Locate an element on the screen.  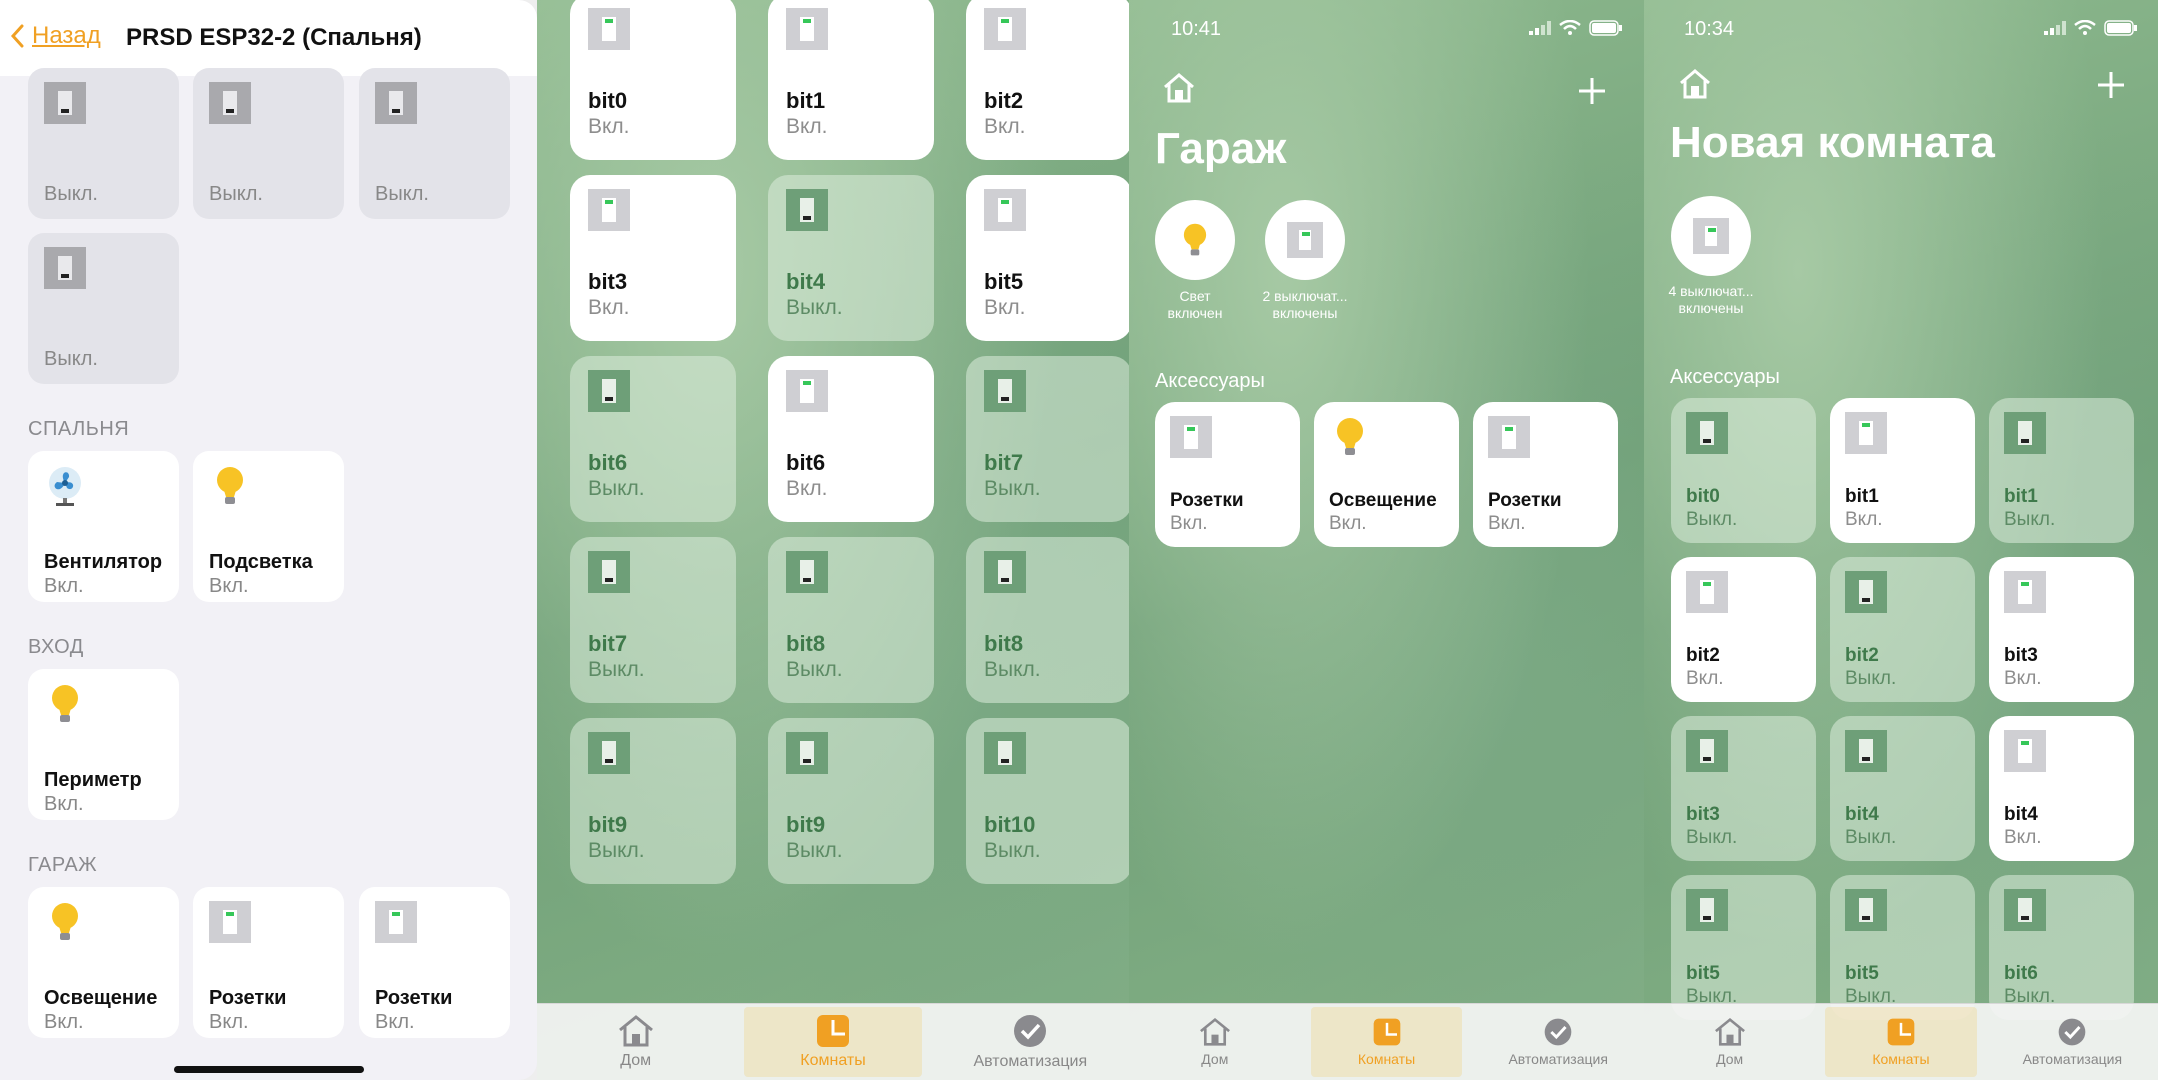
page-title: Гараж is located at coordinates (1221, 148).